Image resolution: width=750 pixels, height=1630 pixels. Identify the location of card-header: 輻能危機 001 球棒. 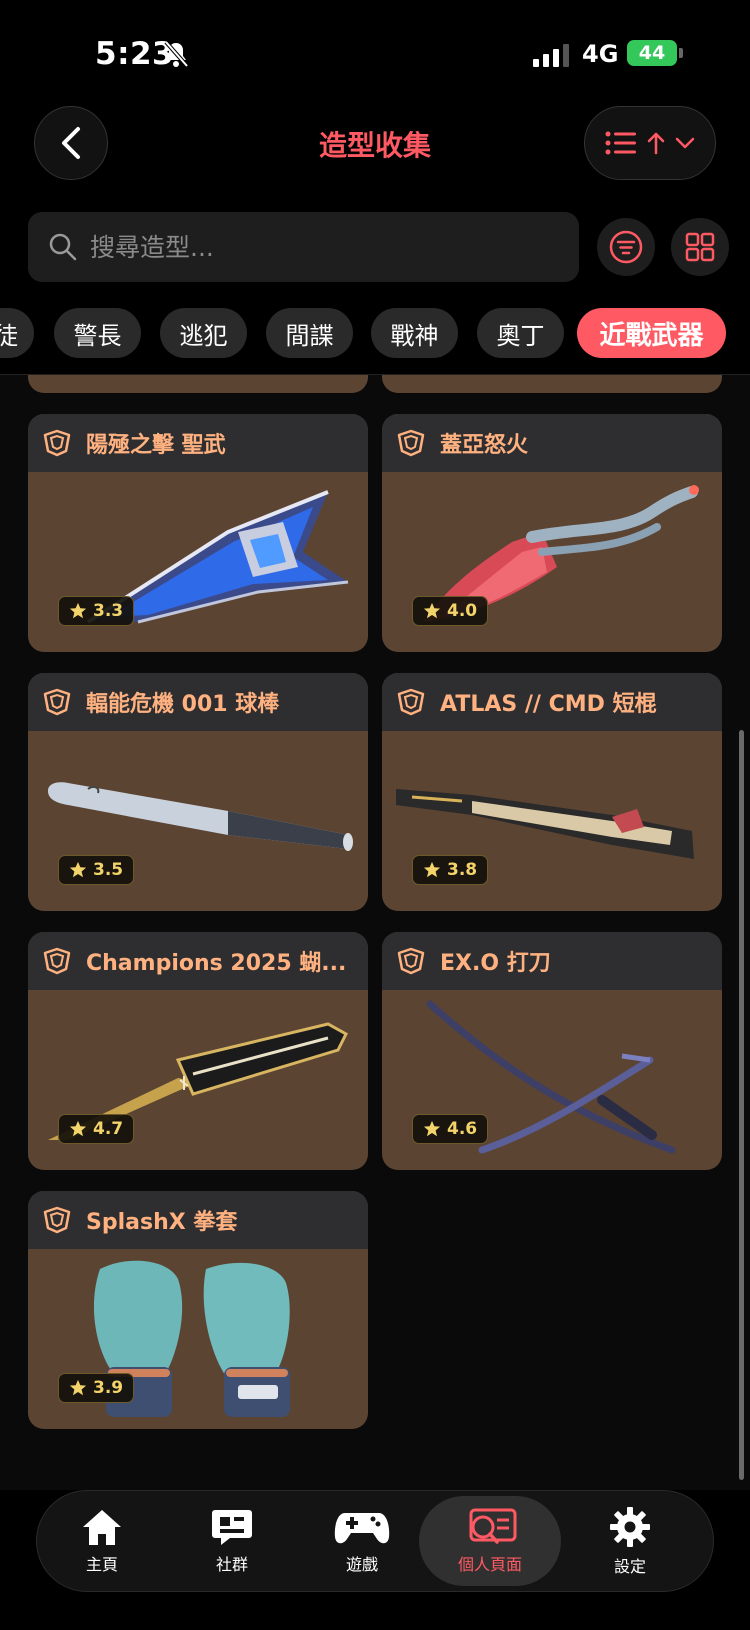
(198, 702).